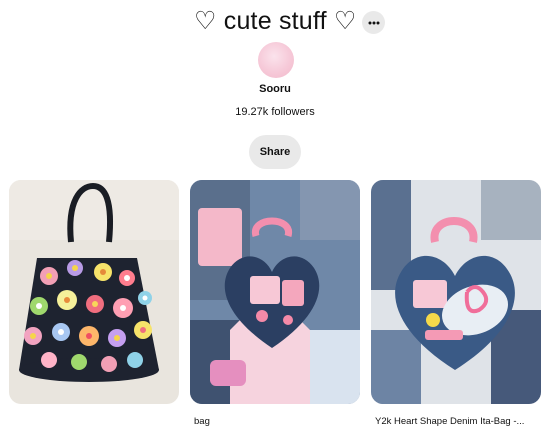 This screenshot has height=427, width=550. What do you see at coordinates (202, 421) in the screenshot?
I see `pin-caption: bag` at bounding box center [202, 421].